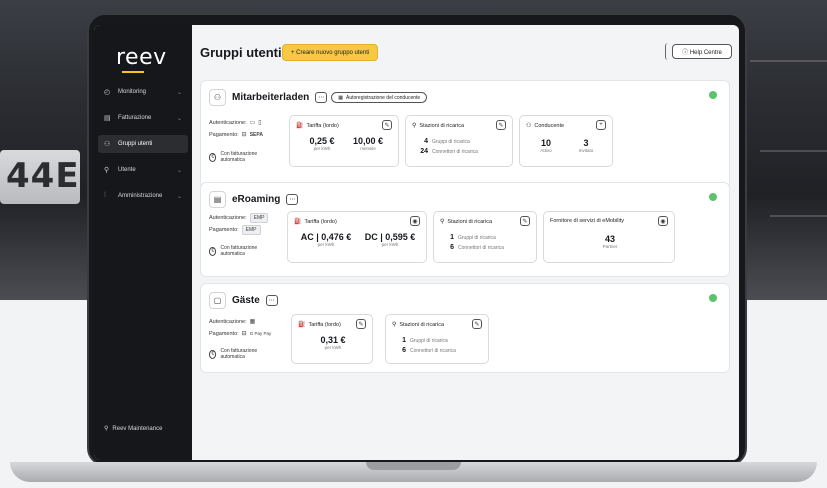  I want to click on payment-tag: EMP, so click(251, 230).